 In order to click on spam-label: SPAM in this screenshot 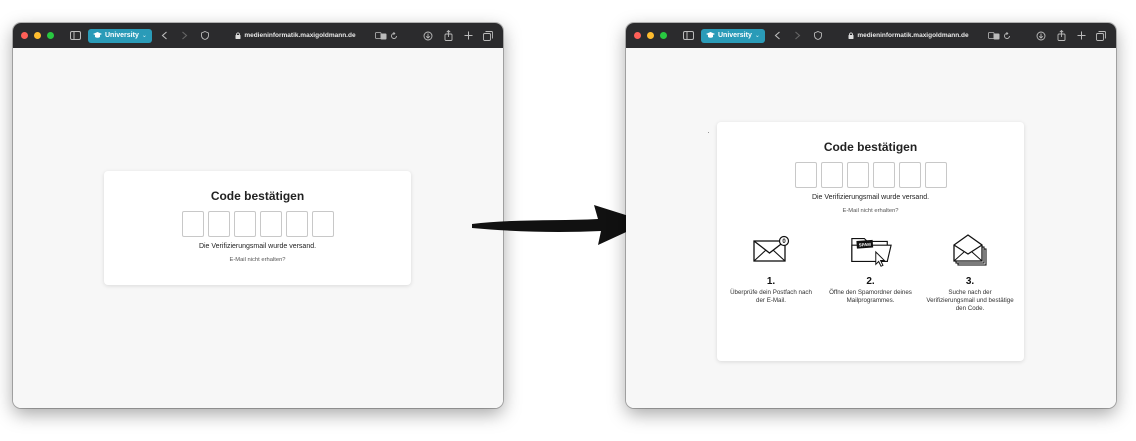, I will do `click(864, 245)`.